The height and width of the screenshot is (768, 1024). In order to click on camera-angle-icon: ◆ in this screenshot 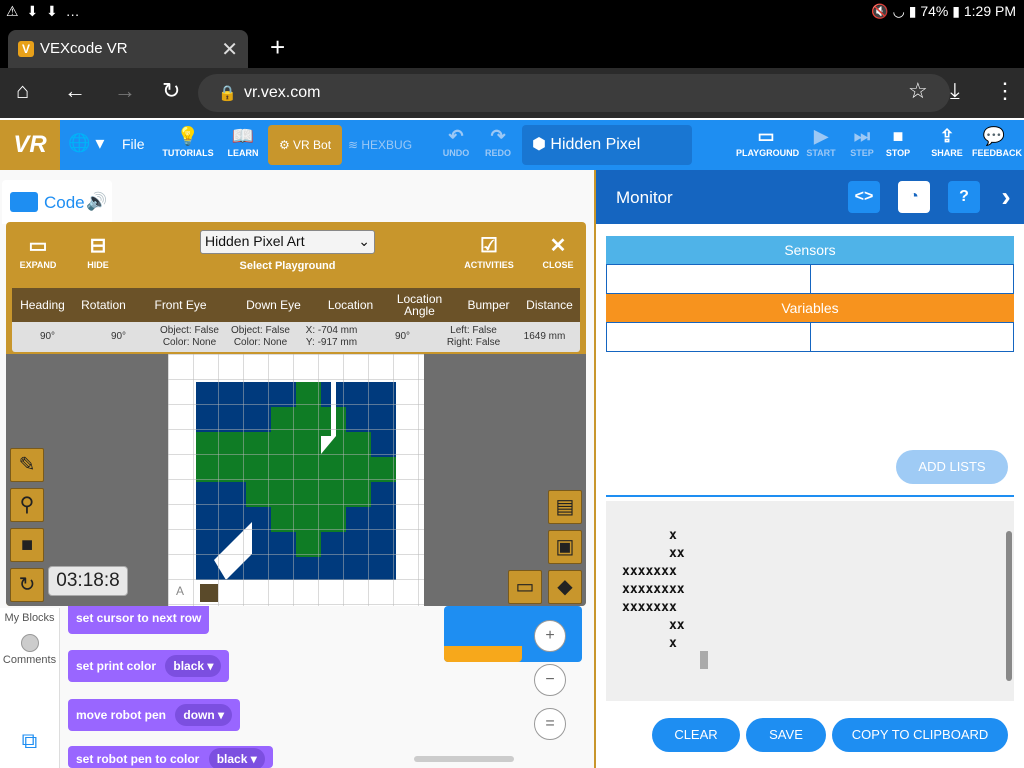, I will do `click(565, 587)`.